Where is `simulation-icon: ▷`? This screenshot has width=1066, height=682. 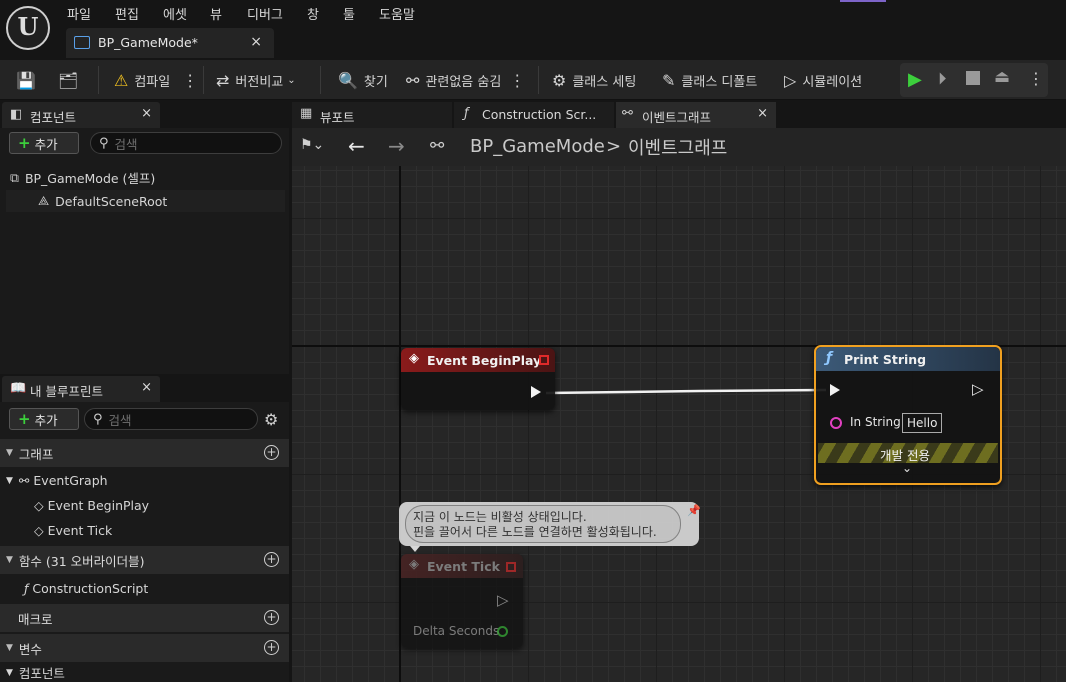
simulation-icon: ▷ is located at coordinates (790, 80).